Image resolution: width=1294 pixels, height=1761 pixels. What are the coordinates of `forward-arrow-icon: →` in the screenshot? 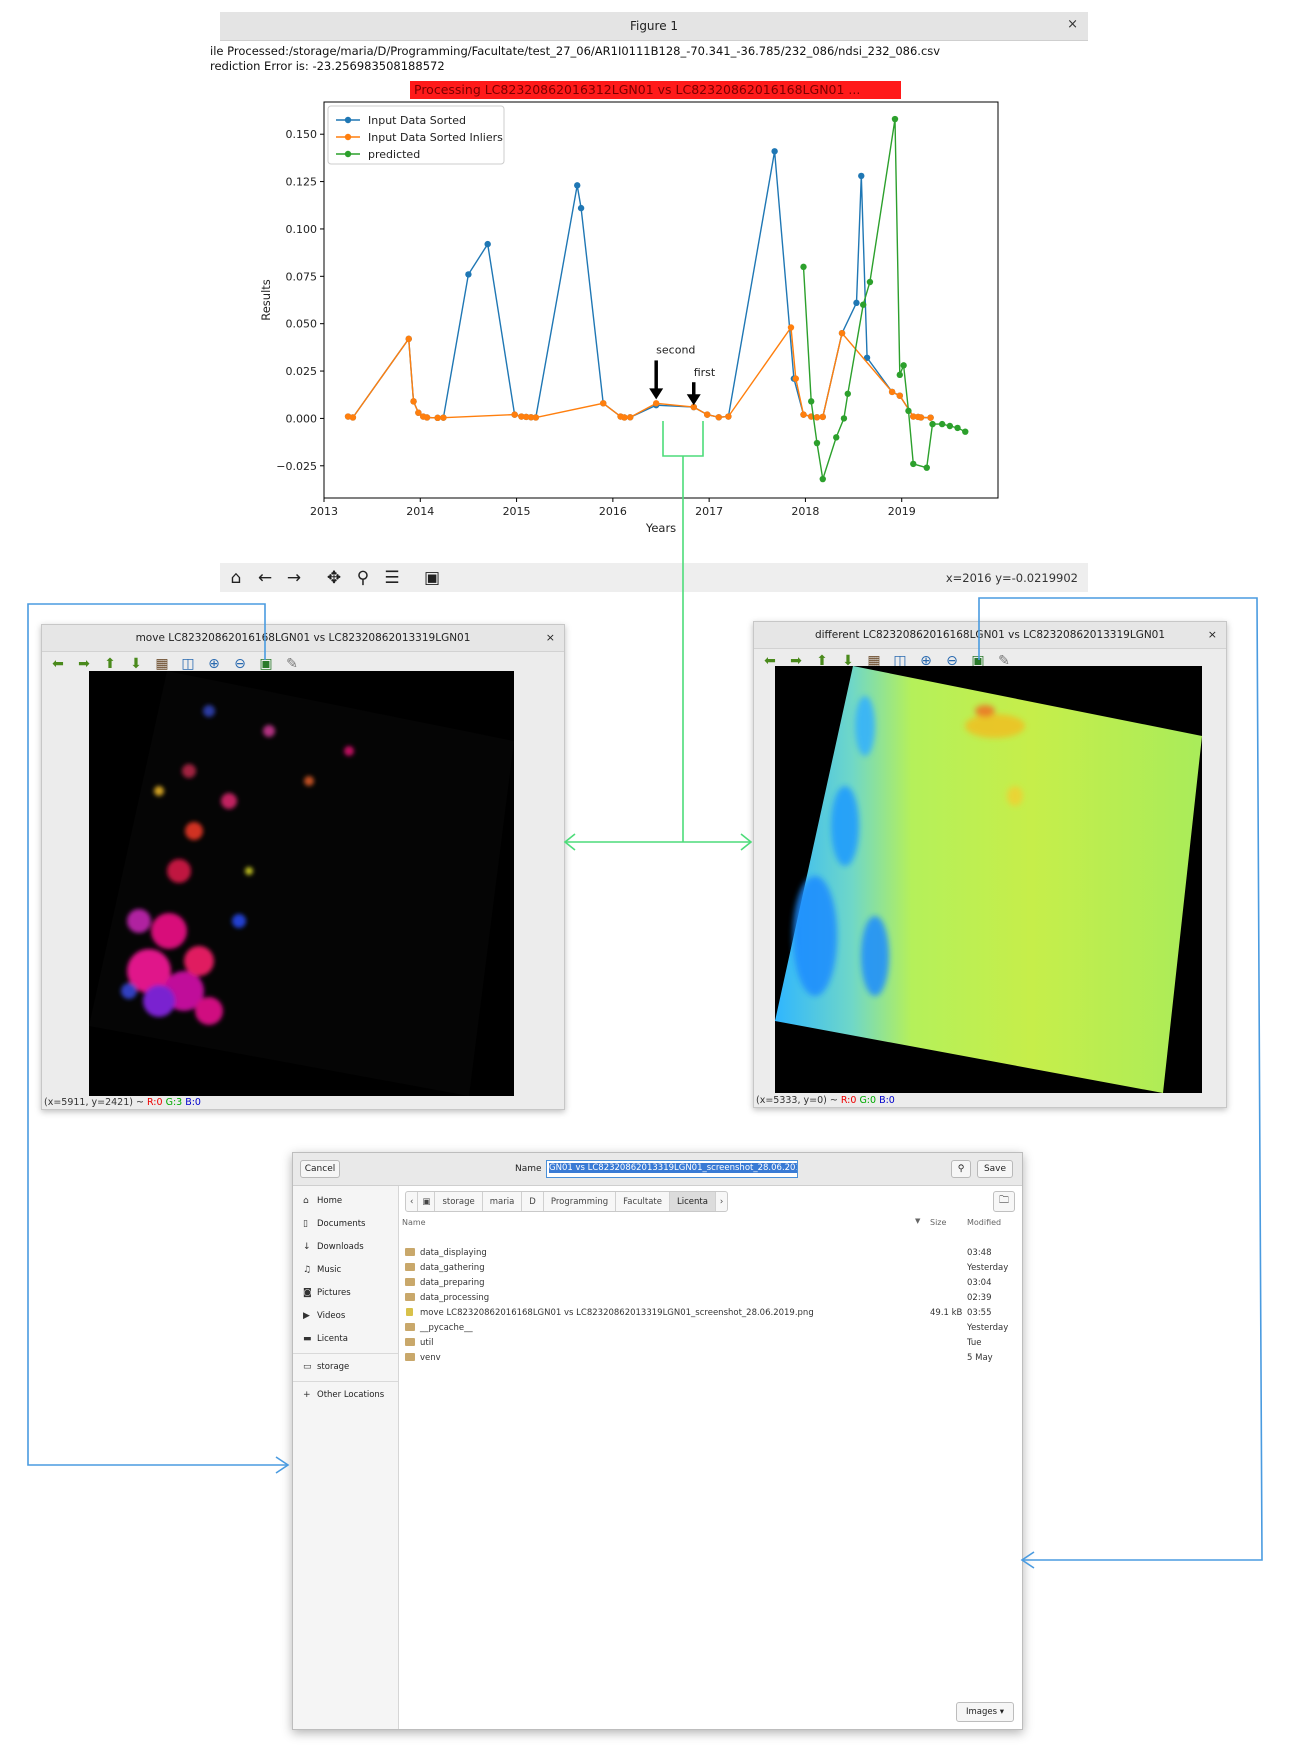 It's located at (294, 578).